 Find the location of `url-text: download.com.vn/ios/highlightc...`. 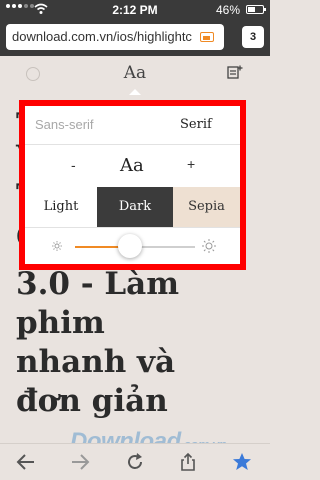

url-text: download.com.vn/ios/highlightc... is located at coordinates (102, 36).